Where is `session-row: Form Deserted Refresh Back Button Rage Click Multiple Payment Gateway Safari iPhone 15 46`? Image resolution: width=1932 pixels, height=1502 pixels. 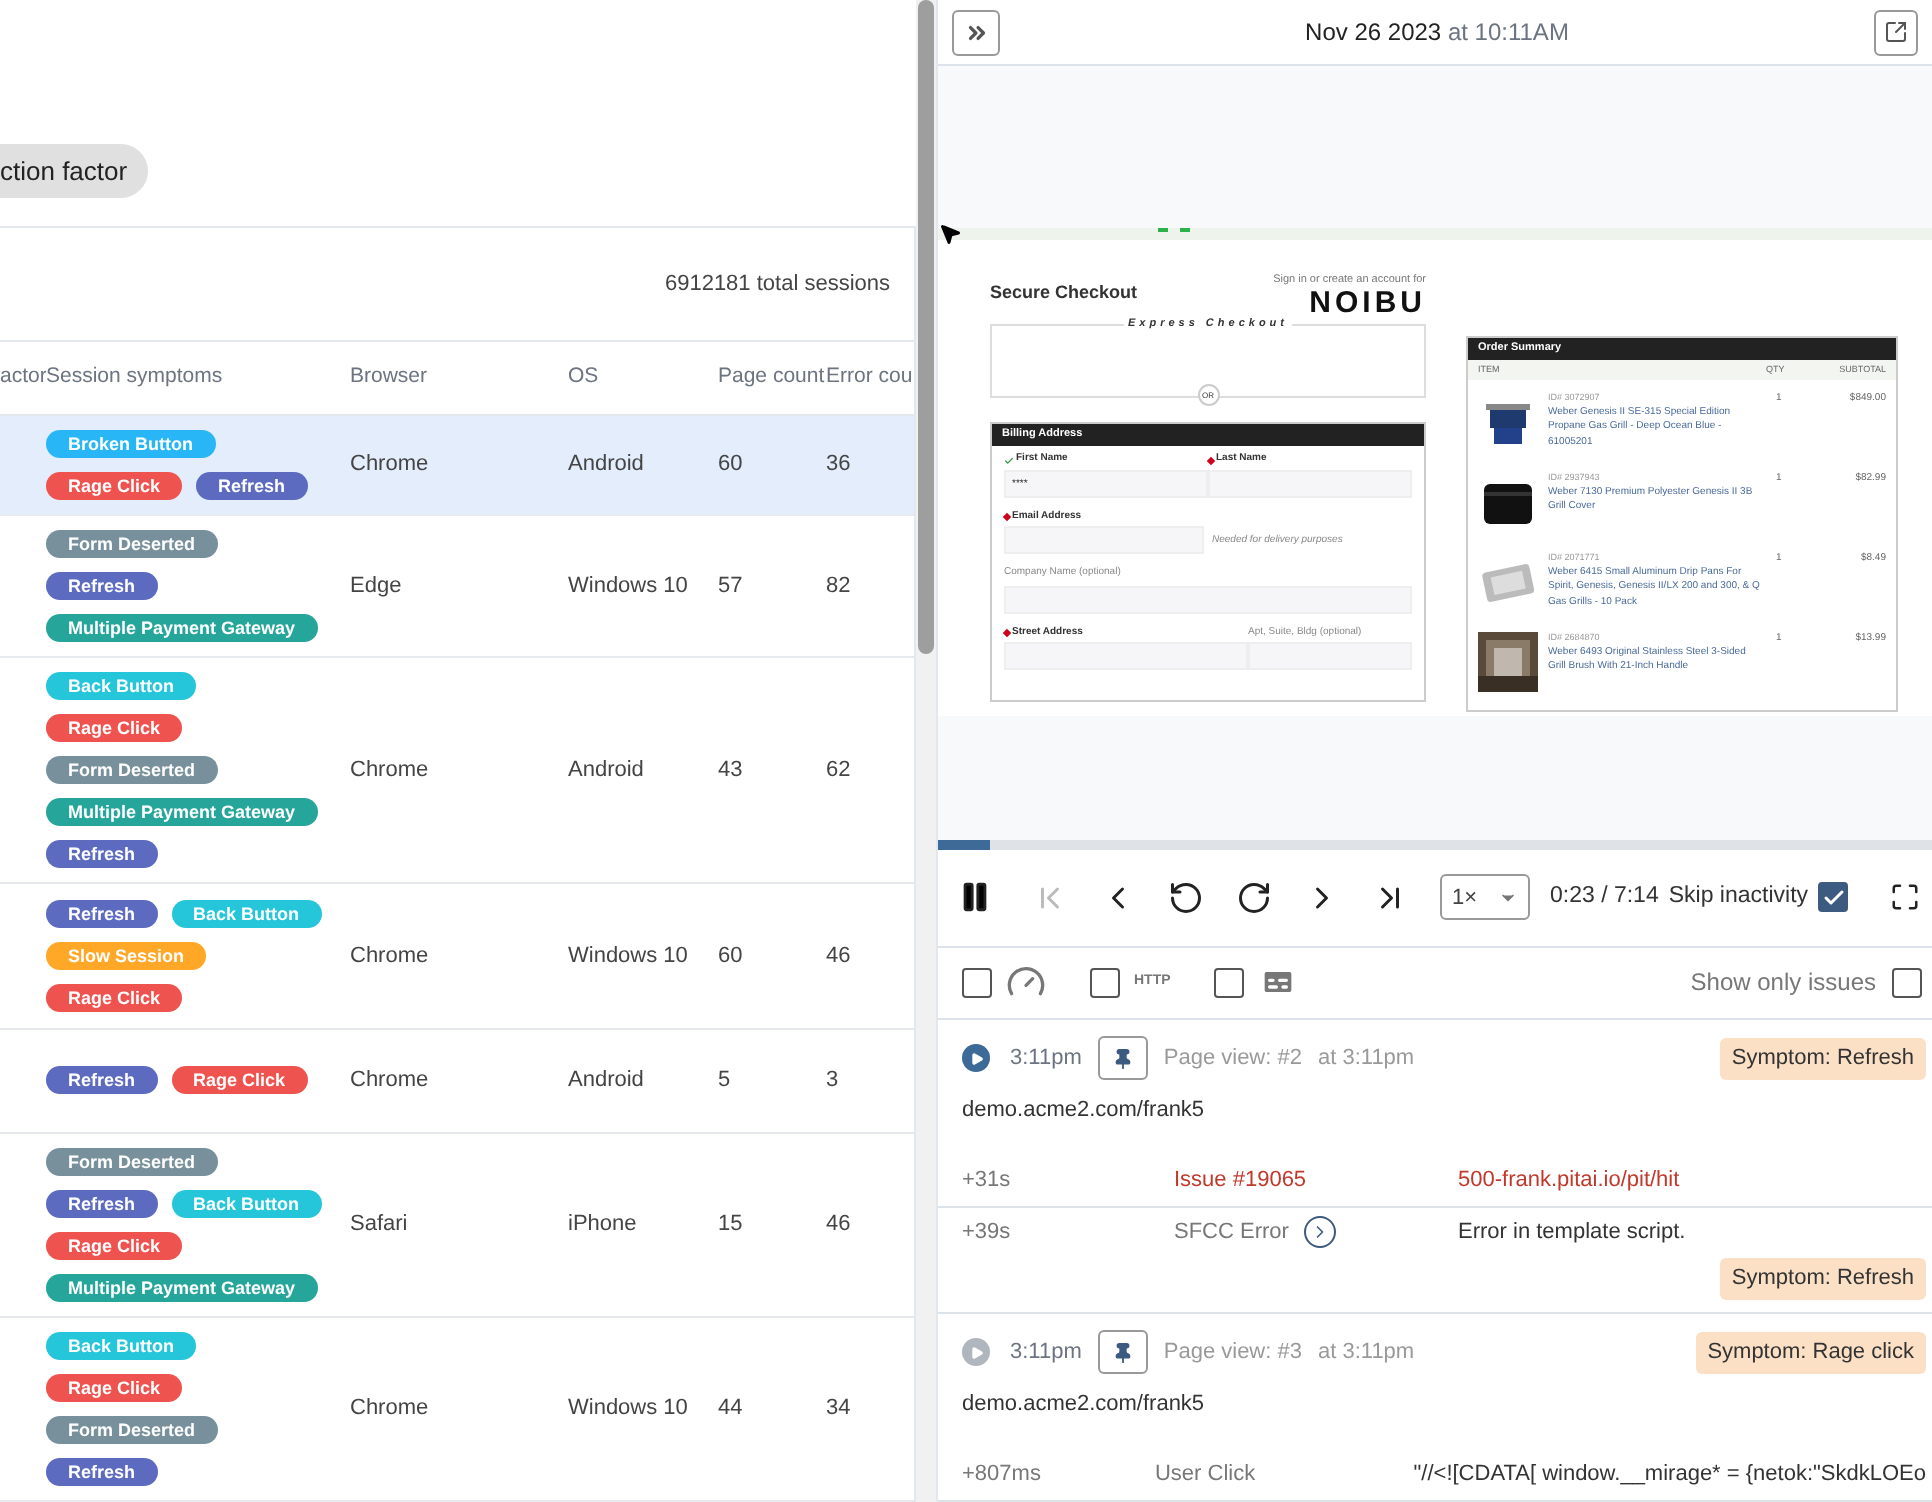
session-row: Form Deserted Refresh Back Button Rage Click Multiple Payment Gateway Safari iPhone 15 46 is located at coordinates (457, 1225).